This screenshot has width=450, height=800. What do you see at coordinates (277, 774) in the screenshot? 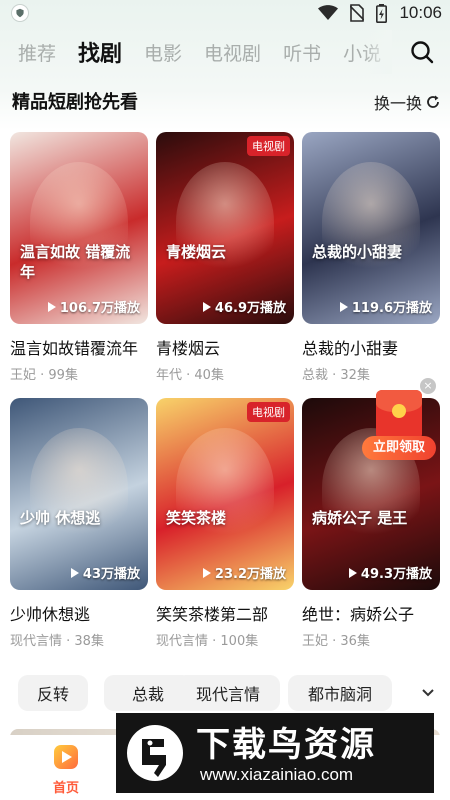
I see `watermark-url: www.xiazainiao.com` at bounding box center [277, 774].